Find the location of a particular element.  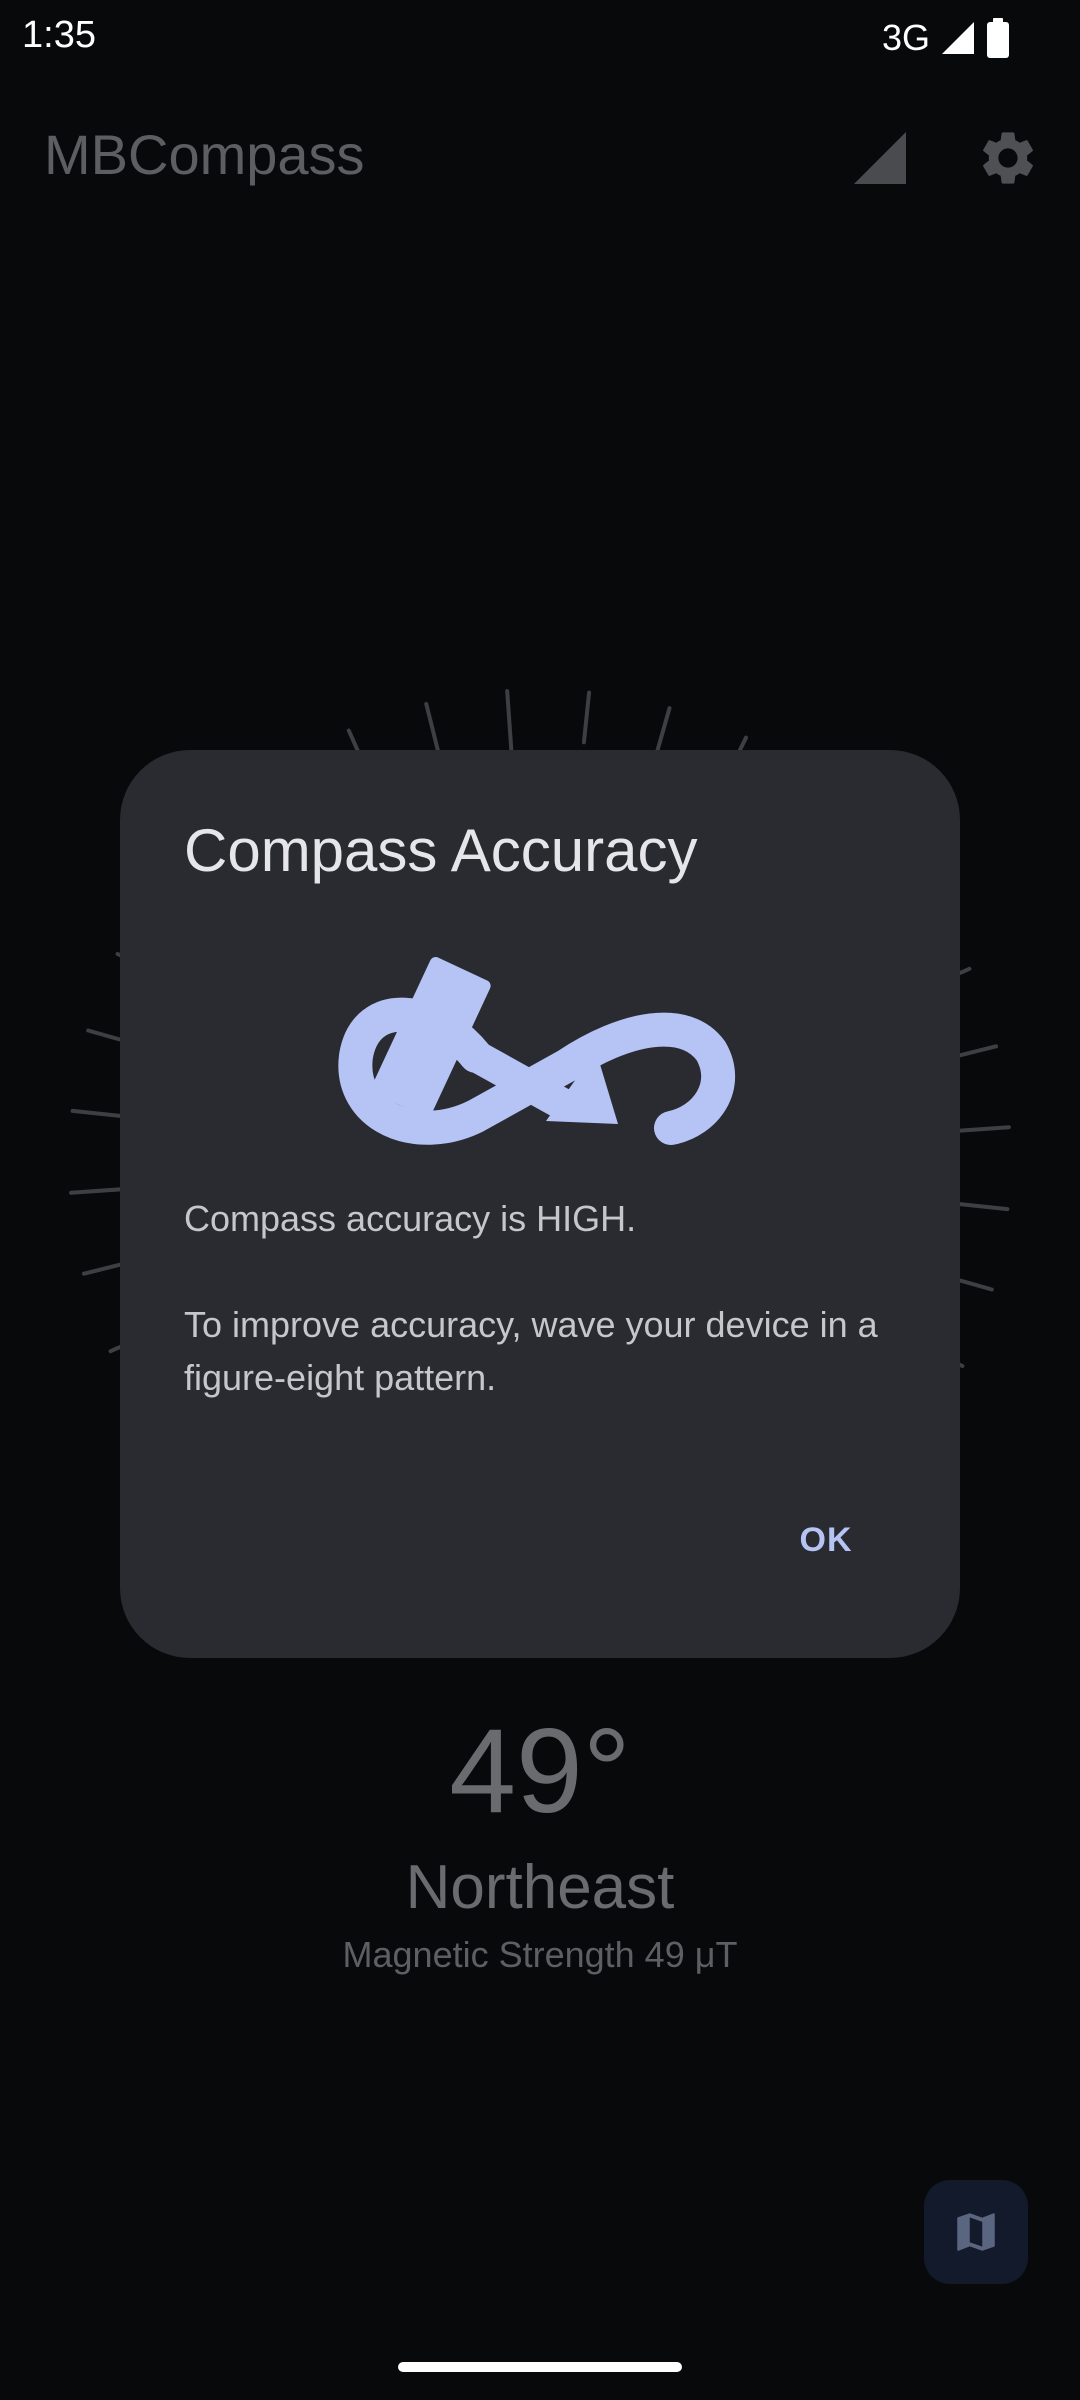

network-type: 3G is located at coordinates (905, 37).